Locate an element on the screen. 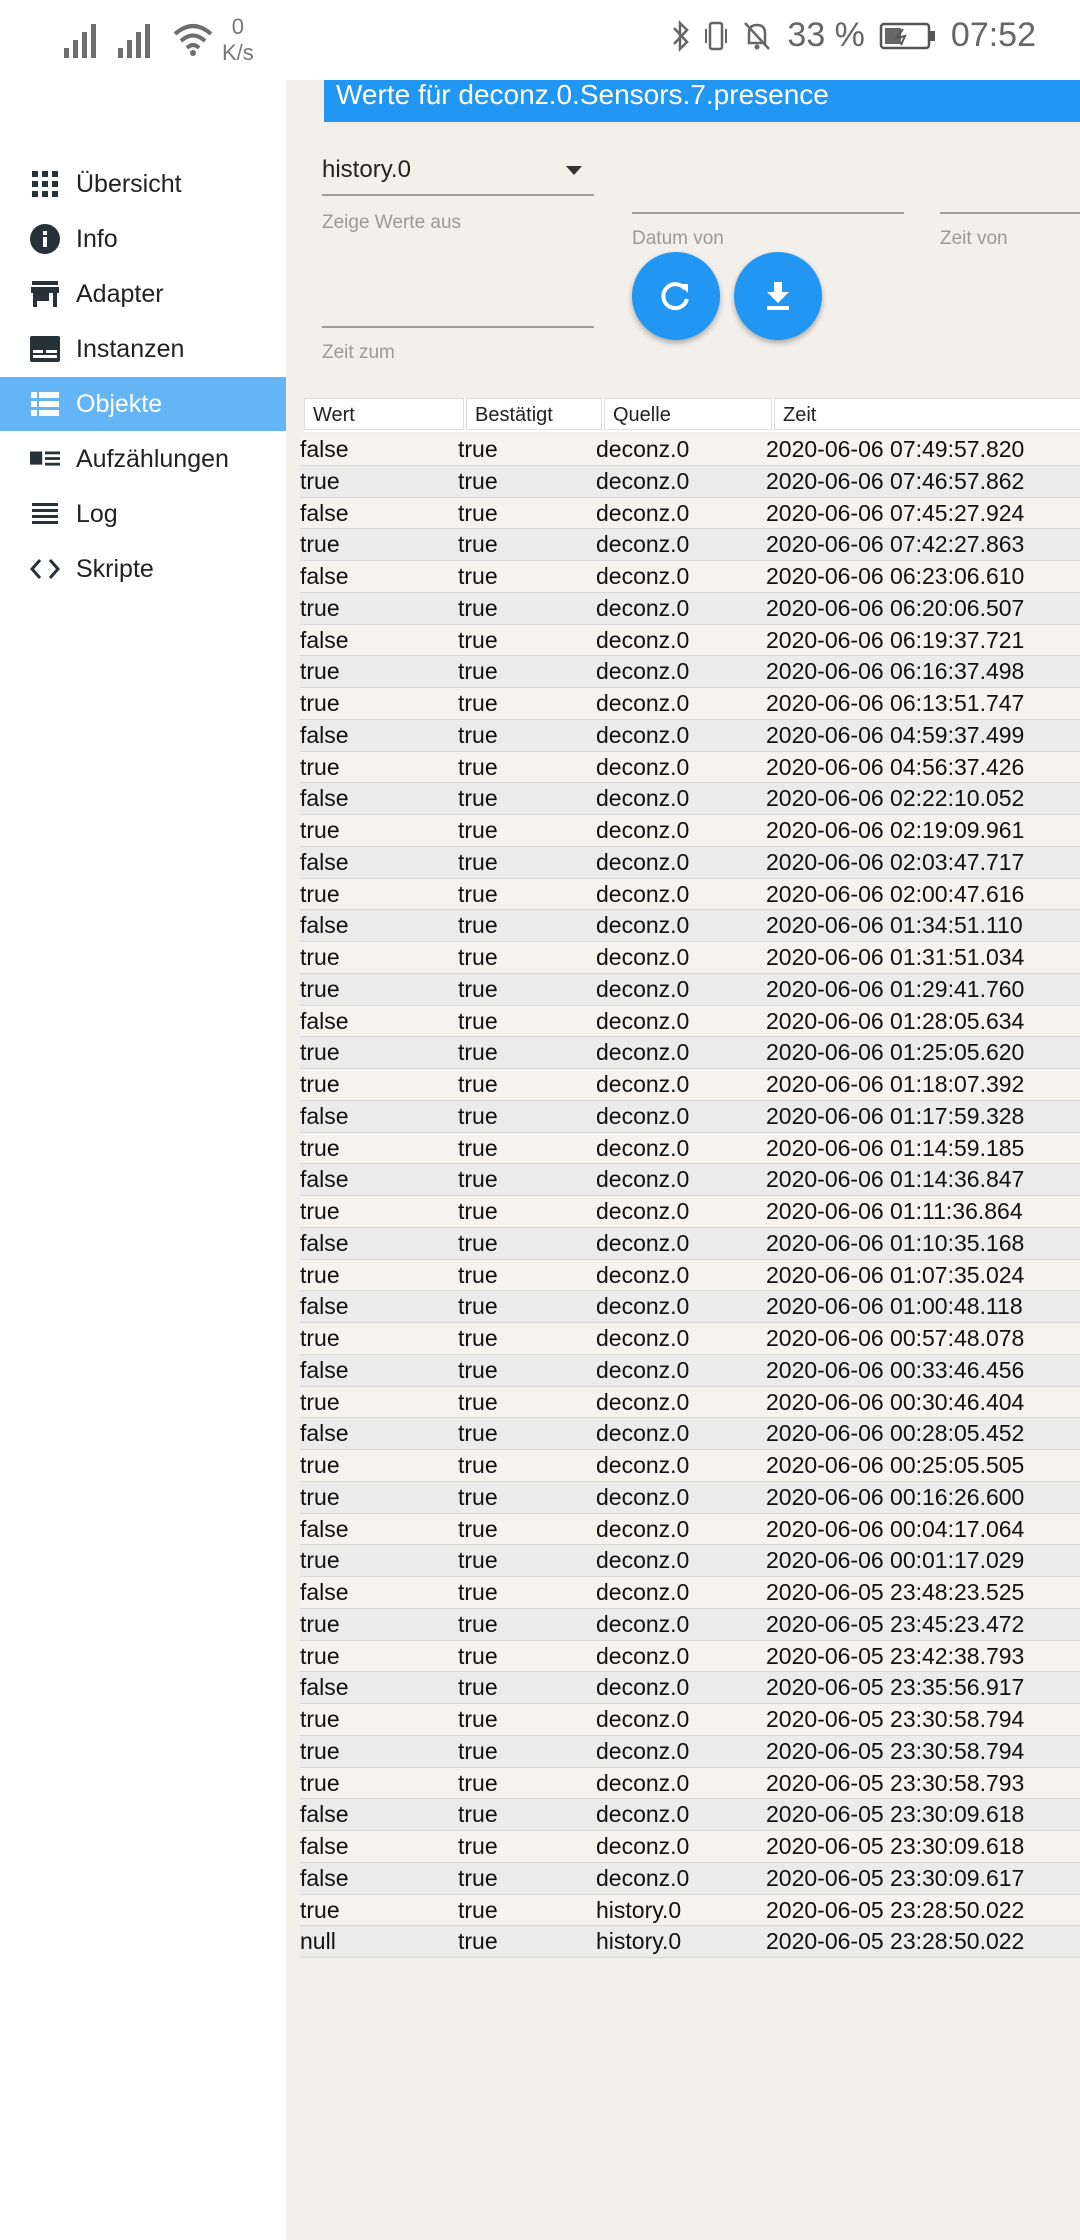 This screenshot has height=2240, width=1080. table-row: true true deconz.0 2020-06-06 00:30:46.404 is located at coordinates (690, 1402).